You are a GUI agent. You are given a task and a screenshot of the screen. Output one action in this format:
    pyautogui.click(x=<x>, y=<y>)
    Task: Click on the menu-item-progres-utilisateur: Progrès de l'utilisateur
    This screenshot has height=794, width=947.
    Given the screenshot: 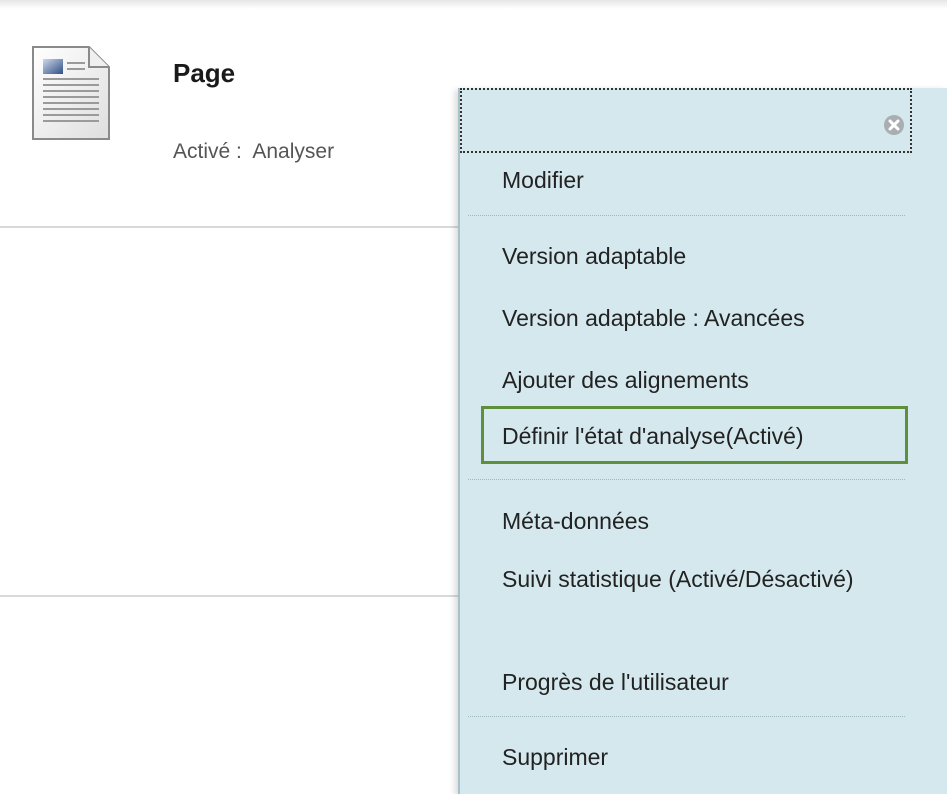 What is the action you would take?
    pyautogui.click(x=615, y=682)
    